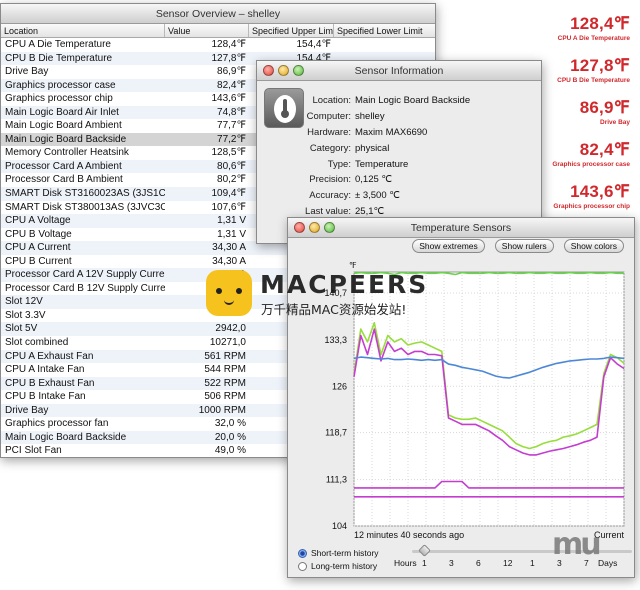 Image resolution: width=640 pixels, height=590 pixels. I want to click on scale-tick: 1, so click(424, 563).